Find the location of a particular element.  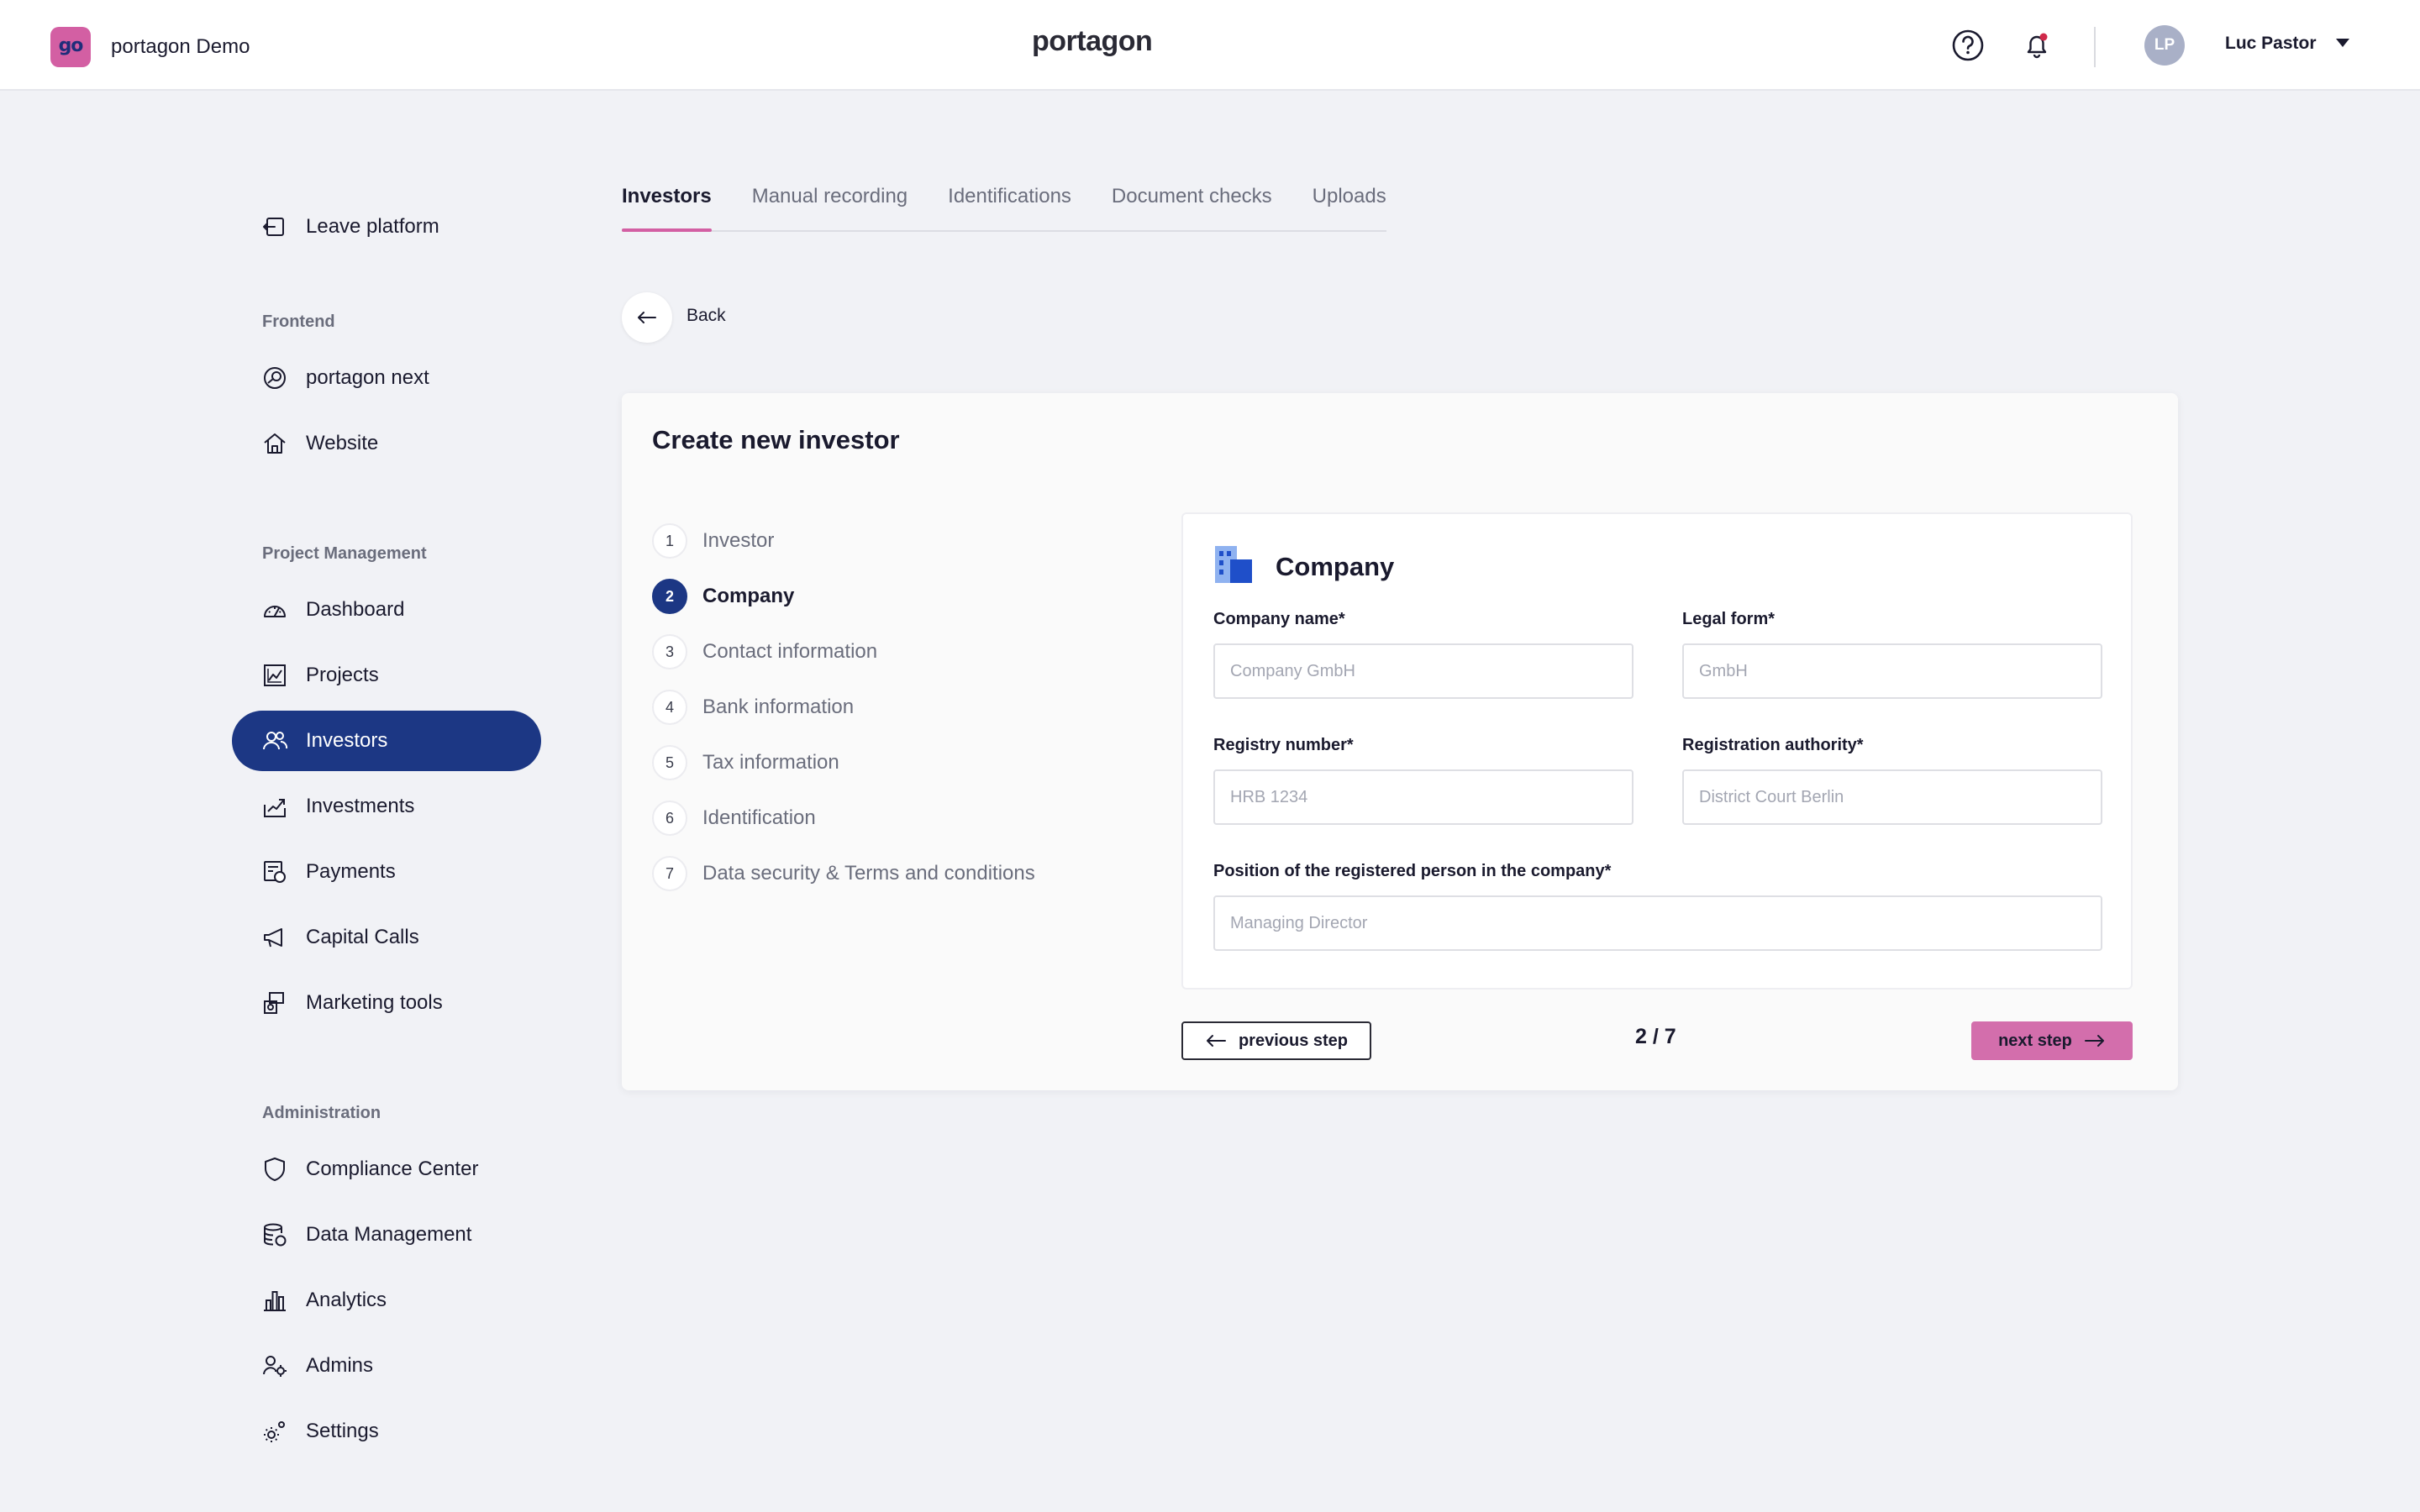

step-identification: 6 Identification is located at coordinates (734, 818).